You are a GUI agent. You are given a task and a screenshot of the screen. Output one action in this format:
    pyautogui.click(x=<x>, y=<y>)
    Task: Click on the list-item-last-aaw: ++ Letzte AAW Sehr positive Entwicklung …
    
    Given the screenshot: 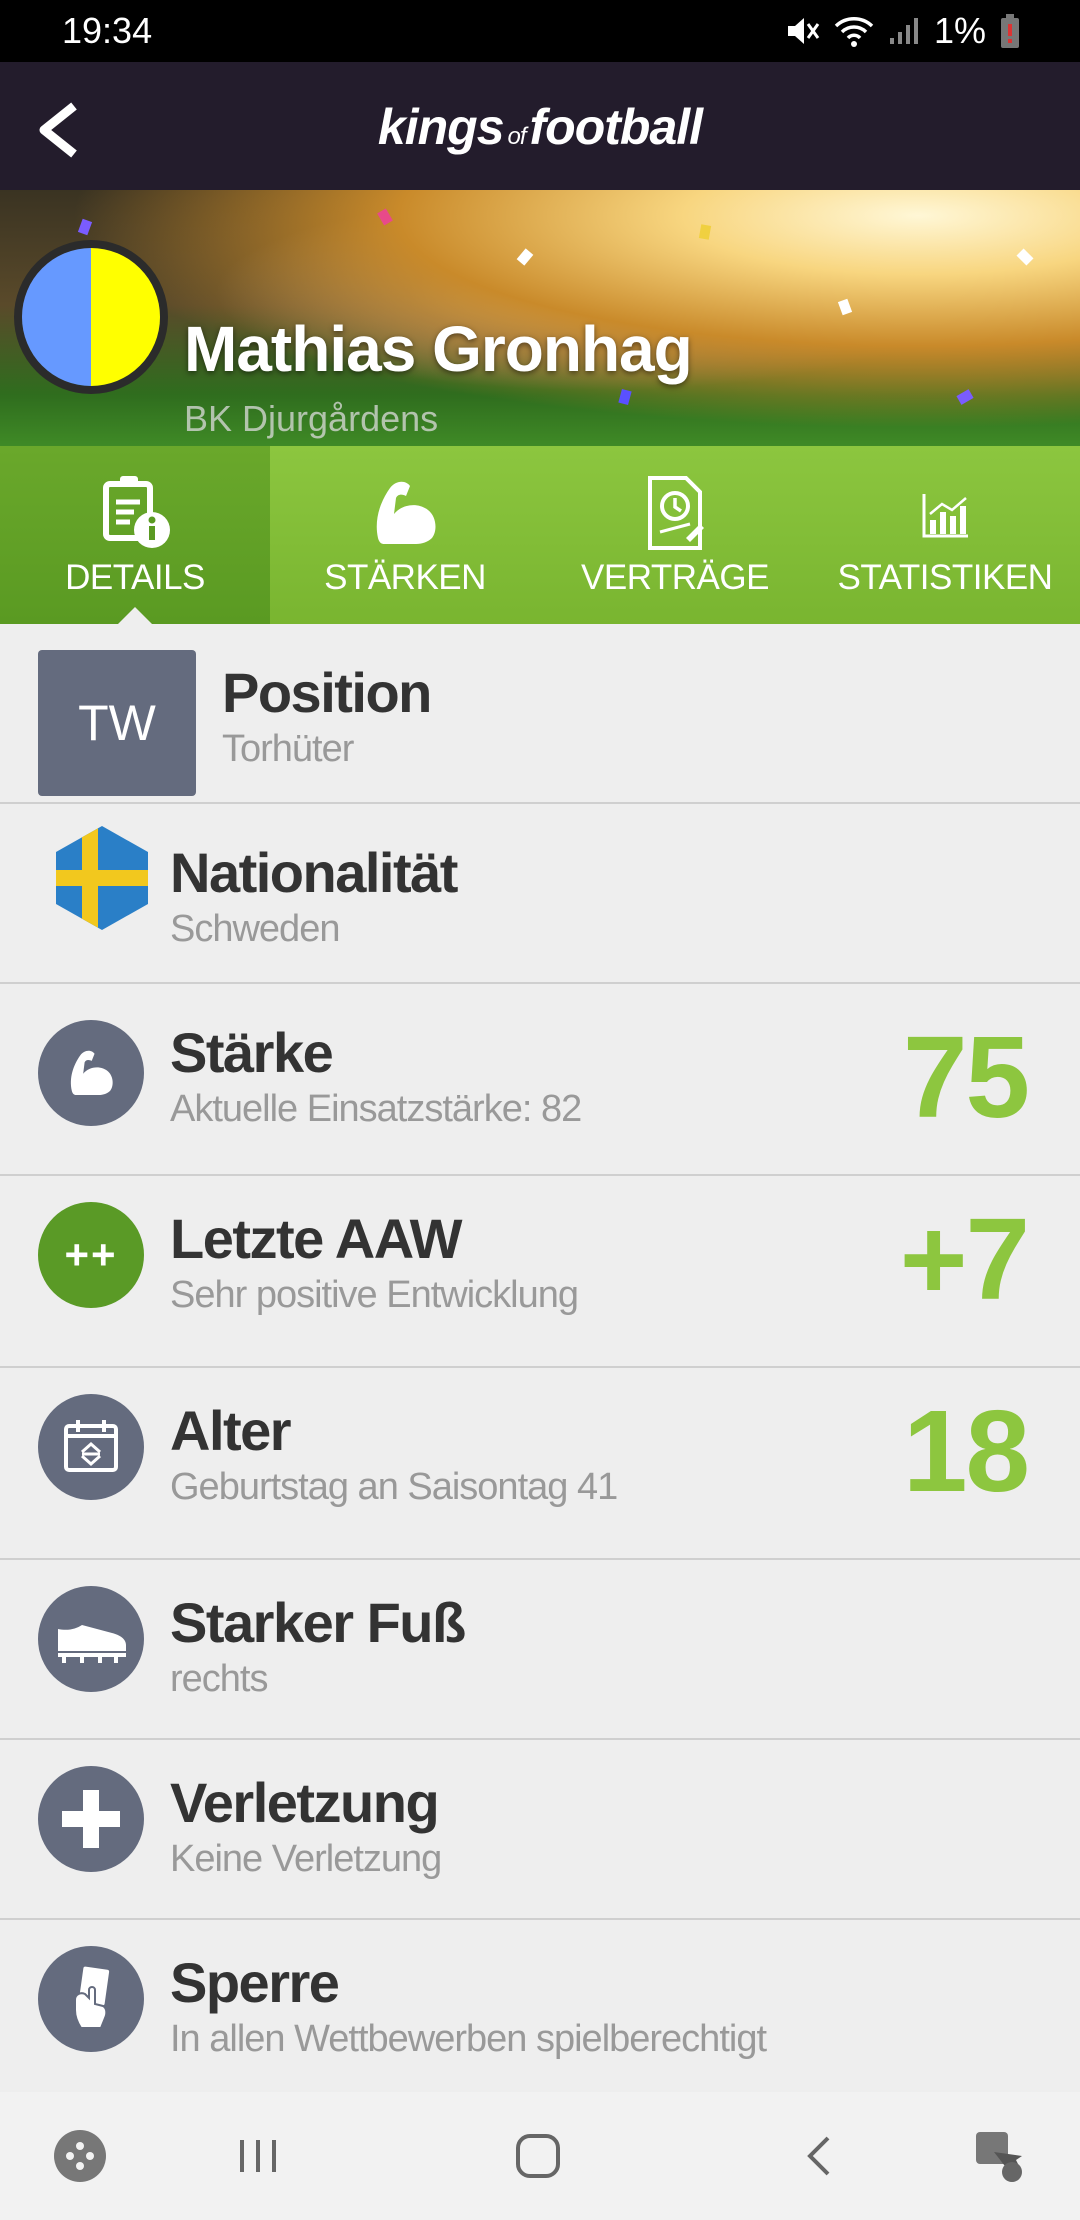 What is the action you would take?
    pyautogui.click(x=540, y=1272)
    